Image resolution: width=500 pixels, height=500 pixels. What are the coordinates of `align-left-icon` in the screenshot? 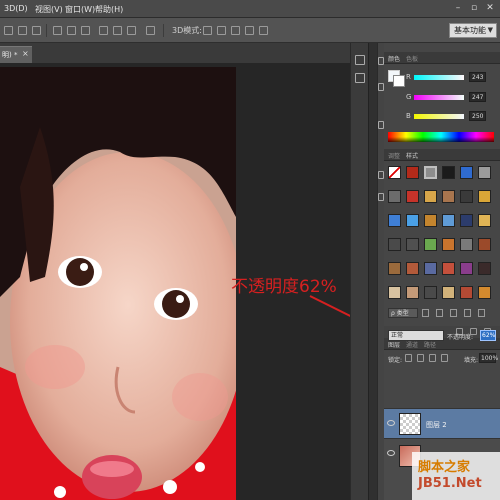 It's located at (8, 30).